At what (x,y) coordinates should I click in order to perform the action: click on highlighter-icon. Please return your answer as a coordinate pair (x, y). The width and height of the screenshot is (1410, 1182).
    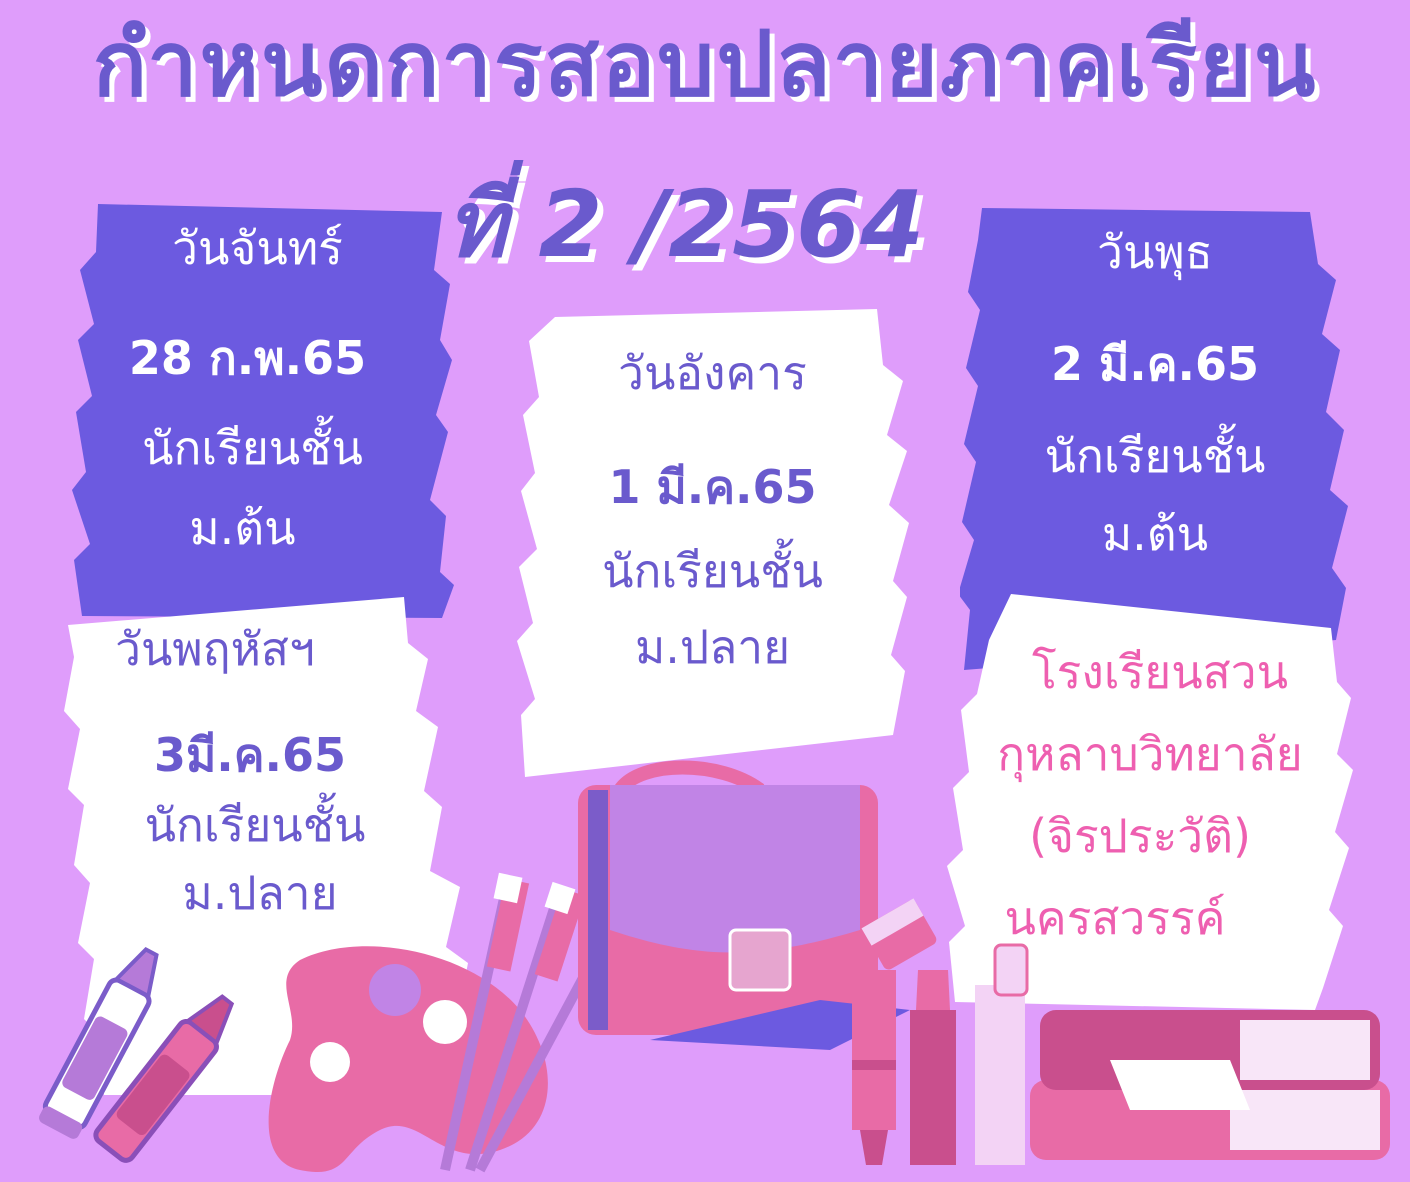
    Looking at the image, I should click on (940, 1054).